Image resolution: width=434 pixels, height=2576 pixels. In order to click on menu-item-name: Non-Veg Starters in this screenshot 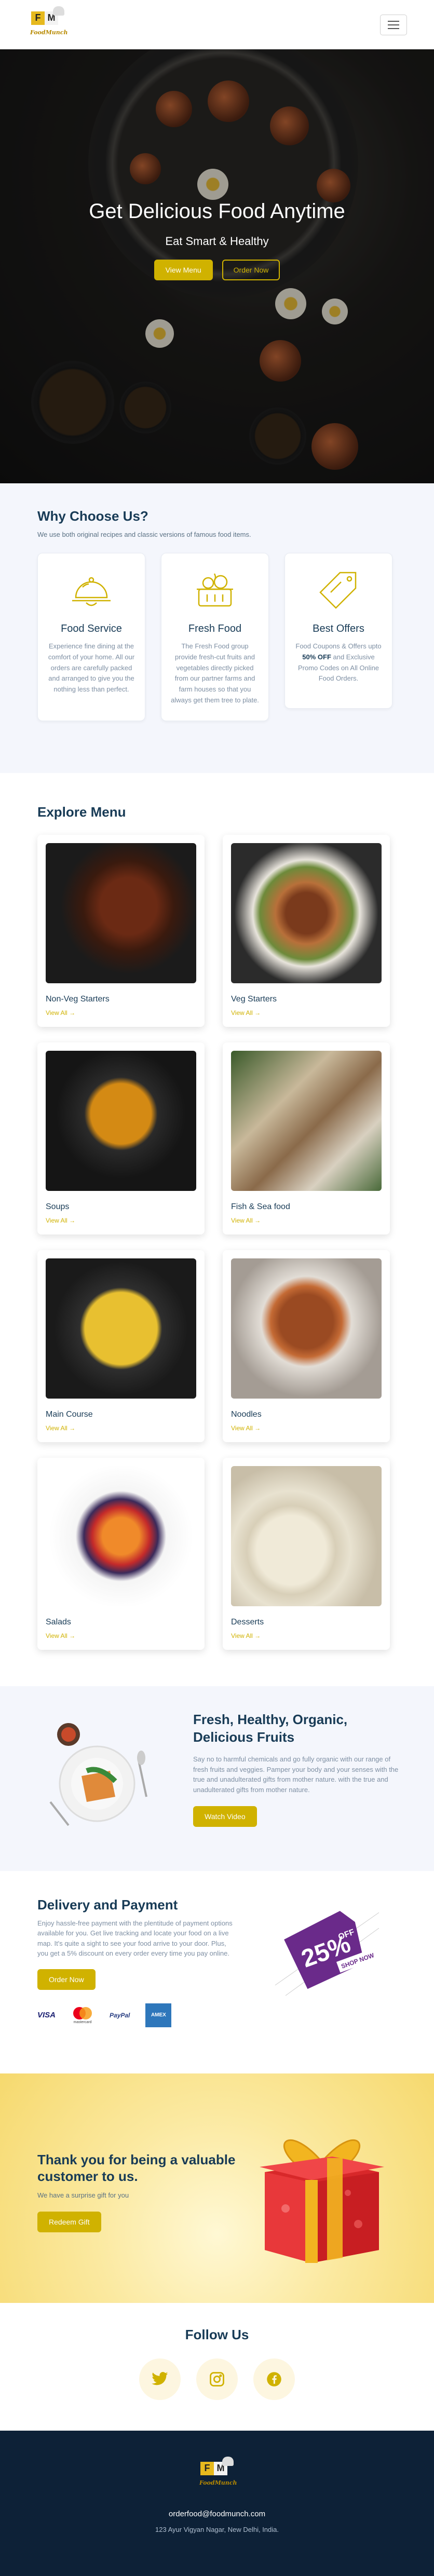, I will do `click(78, 999)`.